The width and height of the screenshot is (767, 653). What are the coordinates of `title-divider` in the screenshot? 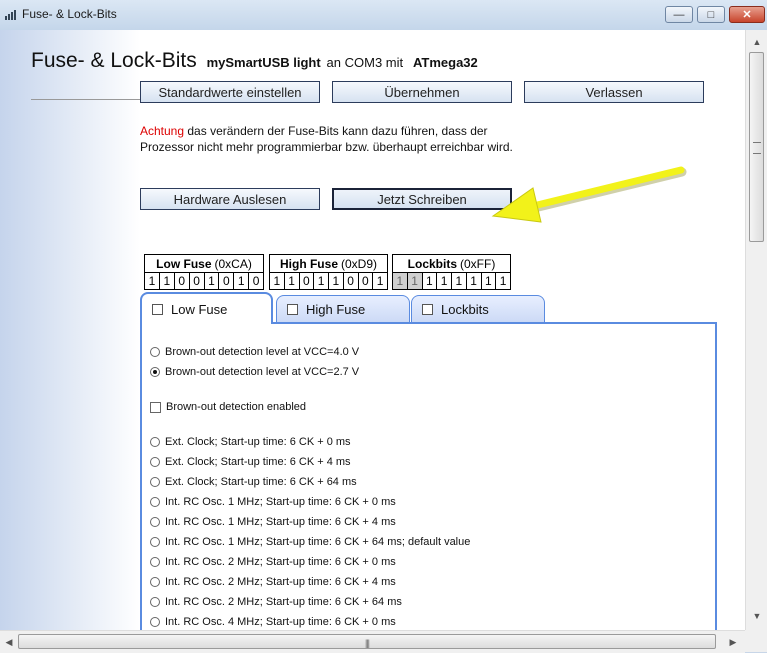 It's located at (86, 99).